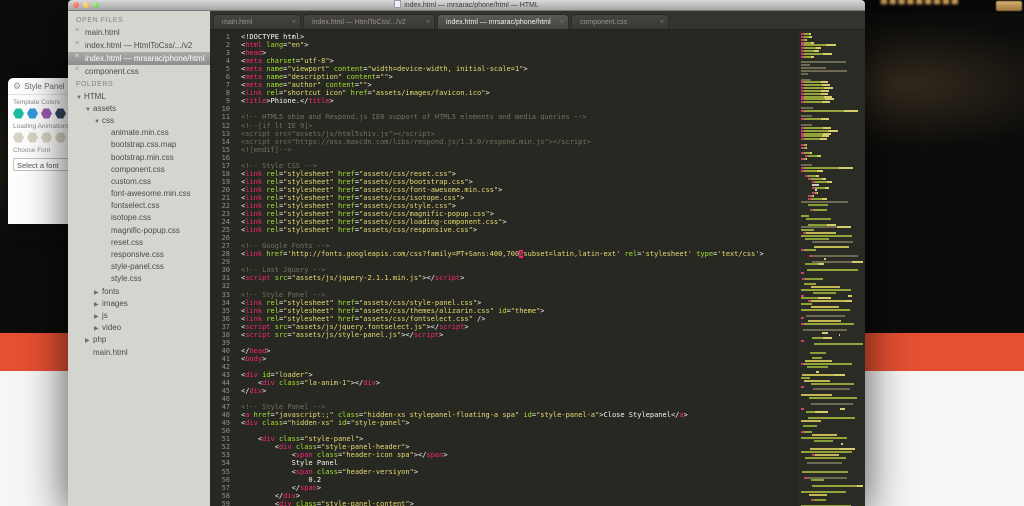 This screenshot has width=1024, height=506. What do you see at coordinates (139, 279) in the screenshot?
I see `tree-file-item: style.css` at bounding box center [139, 279].